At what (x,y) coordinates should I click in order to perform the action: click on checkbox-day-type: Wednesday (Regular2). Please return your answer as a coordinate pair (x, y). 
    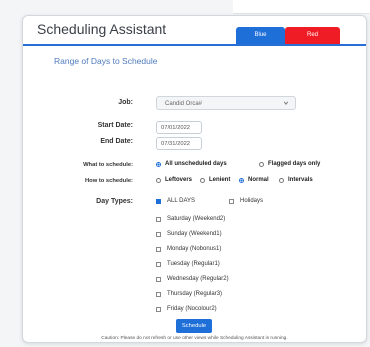
    Looking at the image, I should click on (192, 279).